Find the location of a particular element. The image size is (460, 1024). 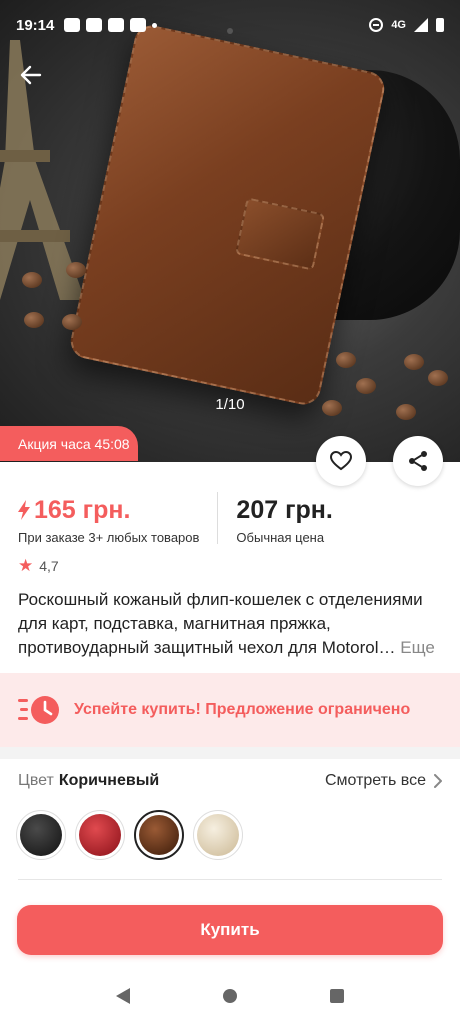

contact-notification-icon is located at coordinates (94, 25).